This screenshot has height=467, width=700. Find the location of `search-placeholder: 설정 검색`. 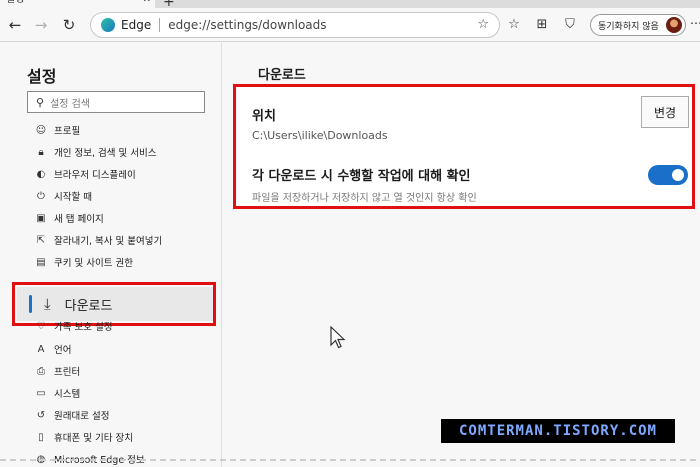

search-placeholder: 설정 검색 is located at coordinates (70, 104).